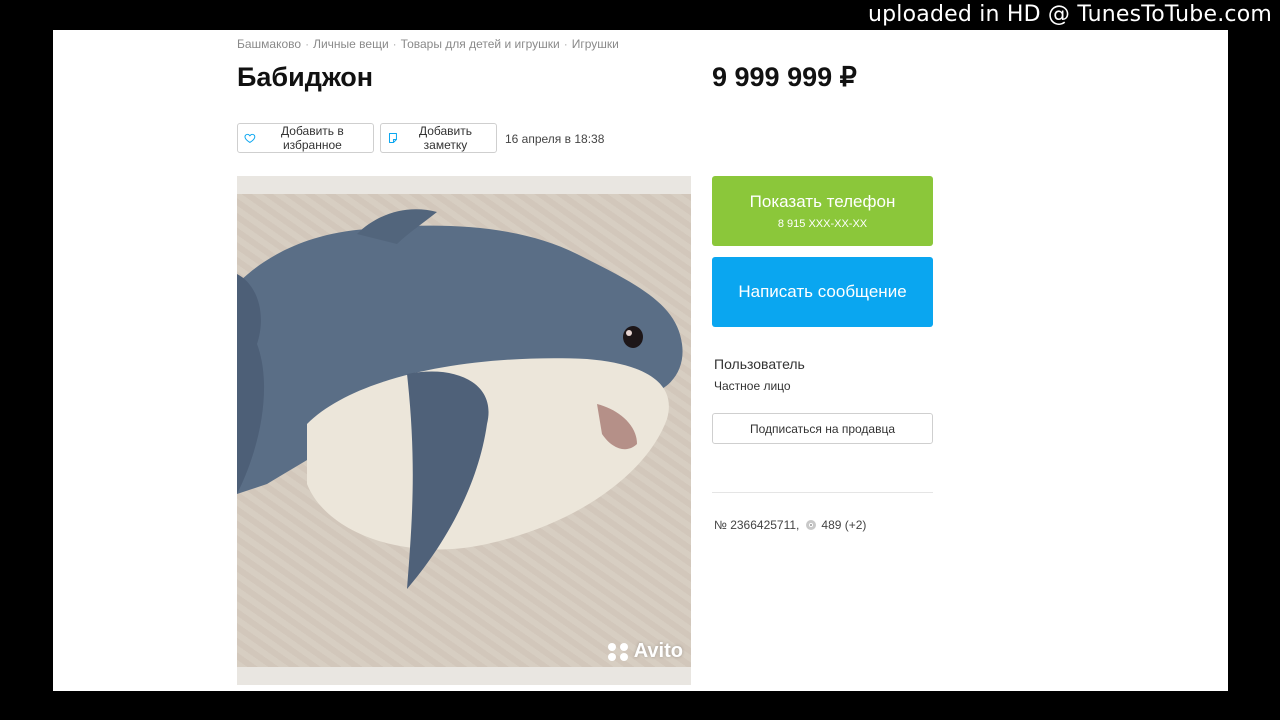 This screenshot has width=1280, height=720. I want to click on show-phone-button: Показать телефон 8 915 XXX-XX-XX, so click(822, 211).